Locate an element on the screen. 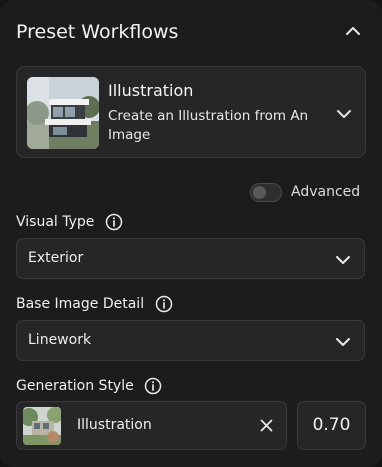  preset-title: Illustration is located at coordinates (151, 90).